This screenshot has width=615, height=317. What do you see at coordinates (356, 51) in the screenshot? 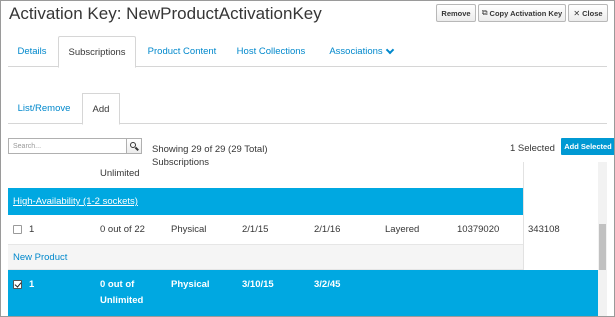
I see `tab-associations-label: Associations` at bounding box center [356, 51].